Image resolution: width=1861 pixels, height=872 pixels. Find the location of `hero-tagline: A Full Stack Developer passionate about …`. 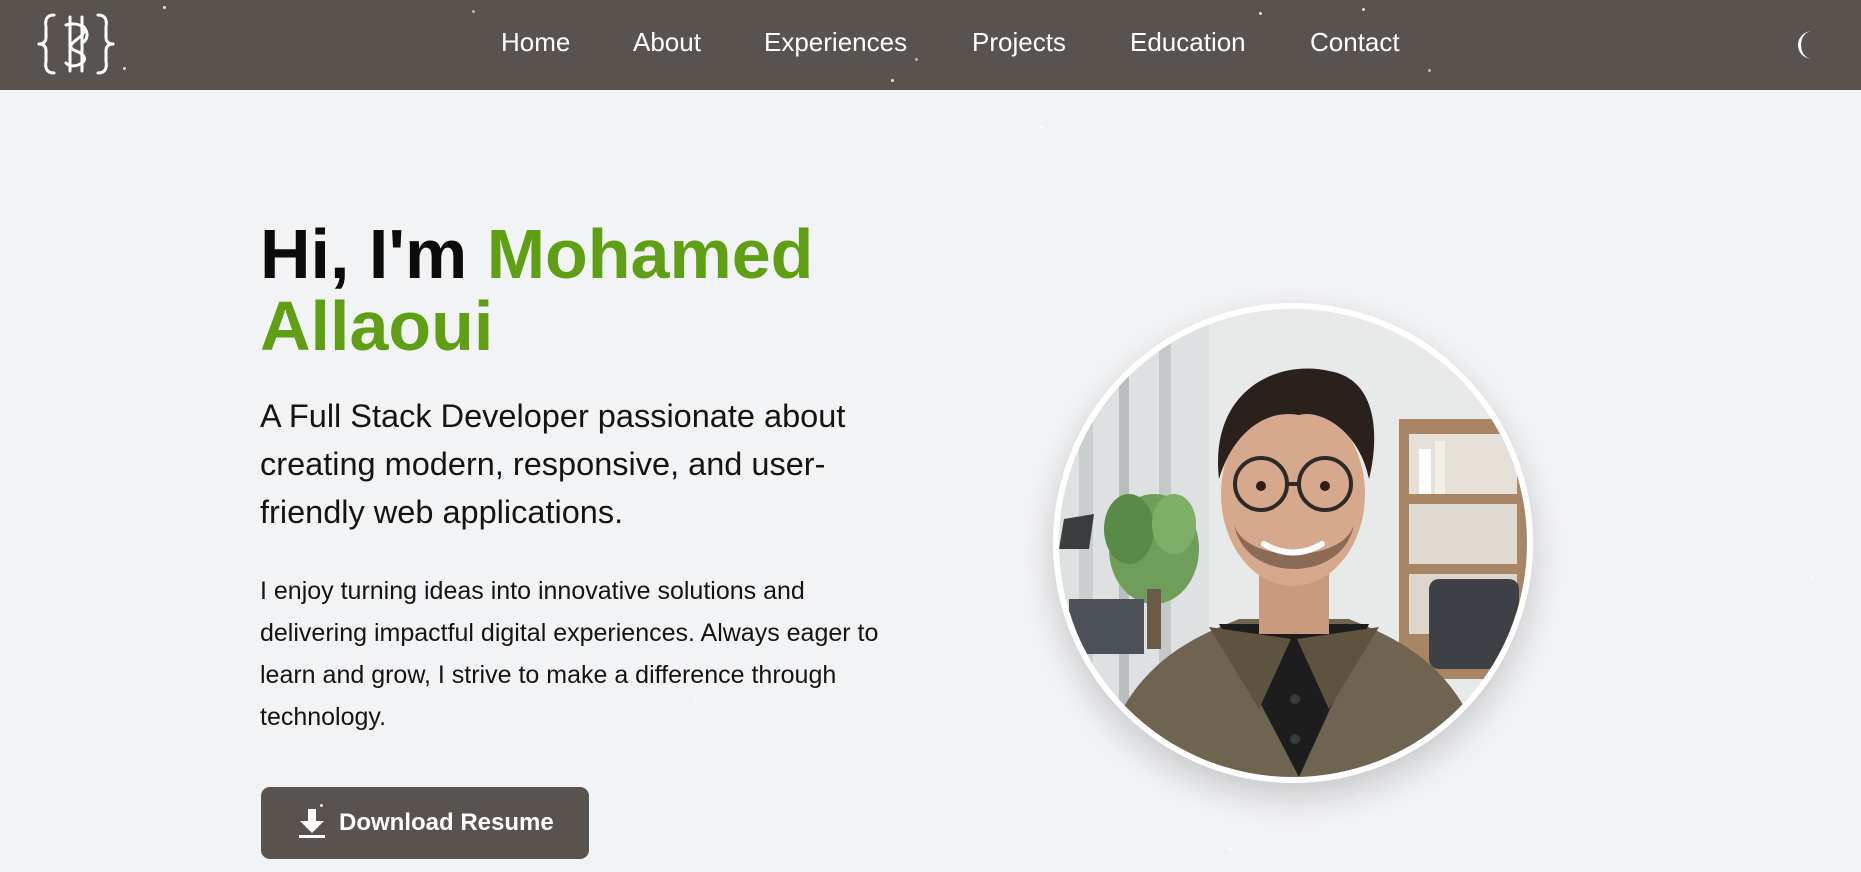

hero-tagline: A Full Stack Developer passionate about … is located at coordinates (553, 464).